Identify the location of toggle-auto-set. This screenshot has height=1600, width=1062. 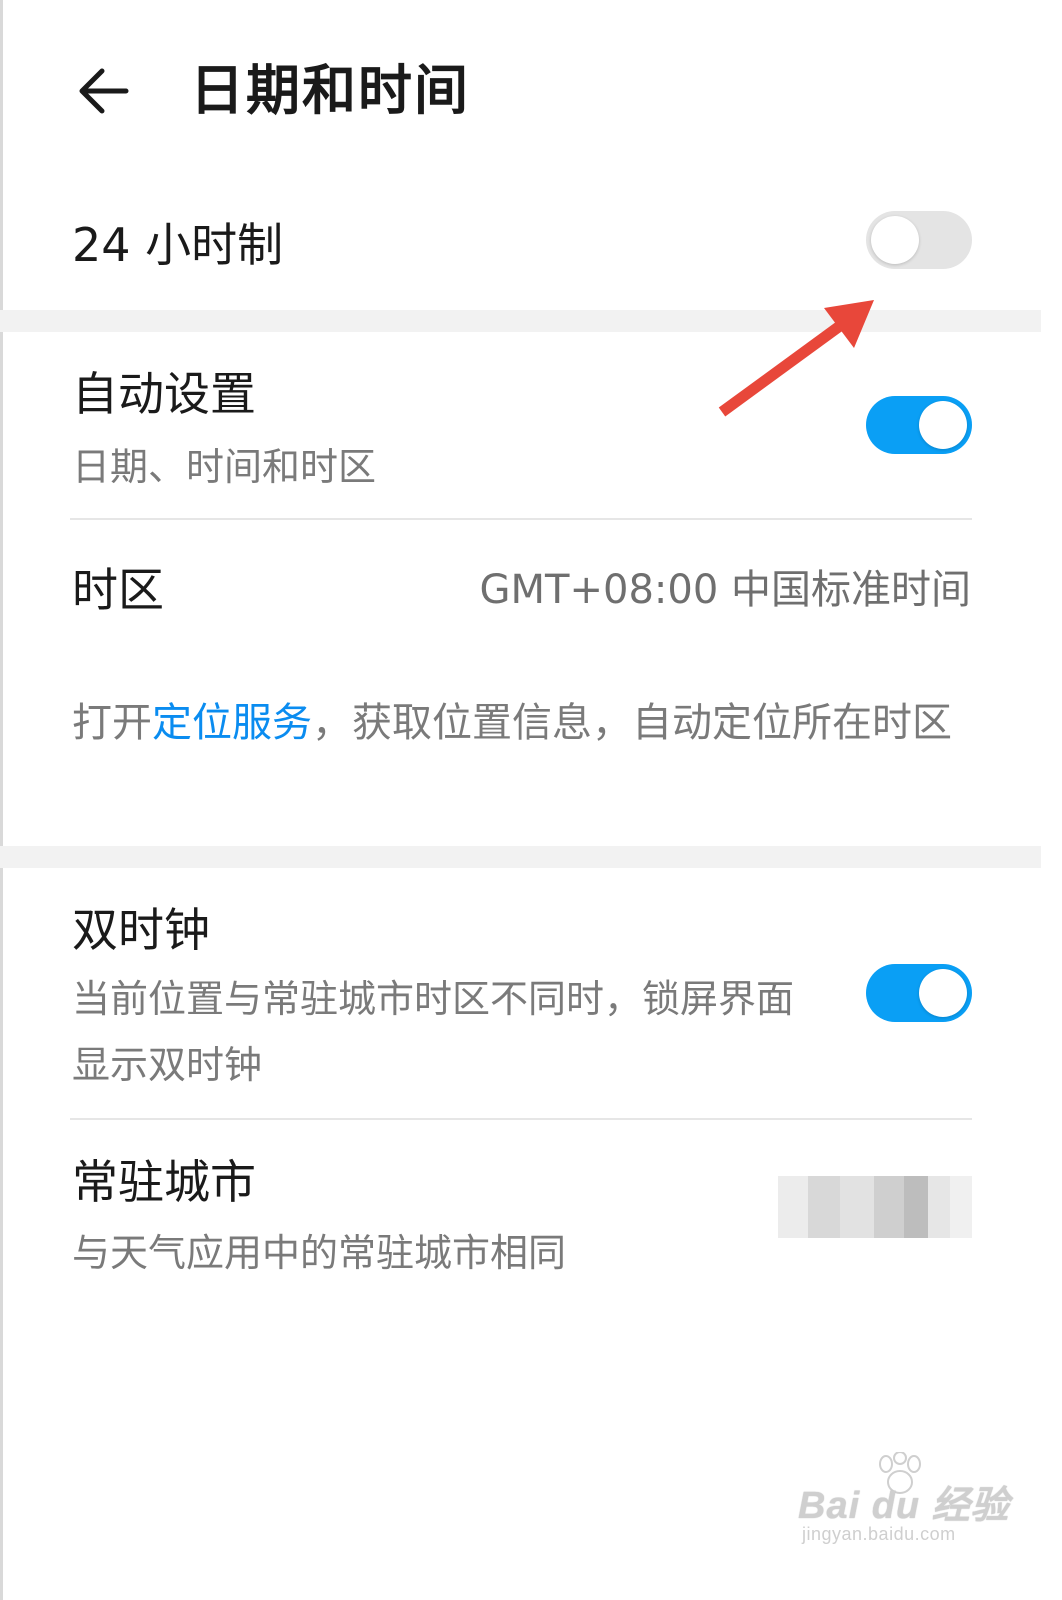
(919, 425).